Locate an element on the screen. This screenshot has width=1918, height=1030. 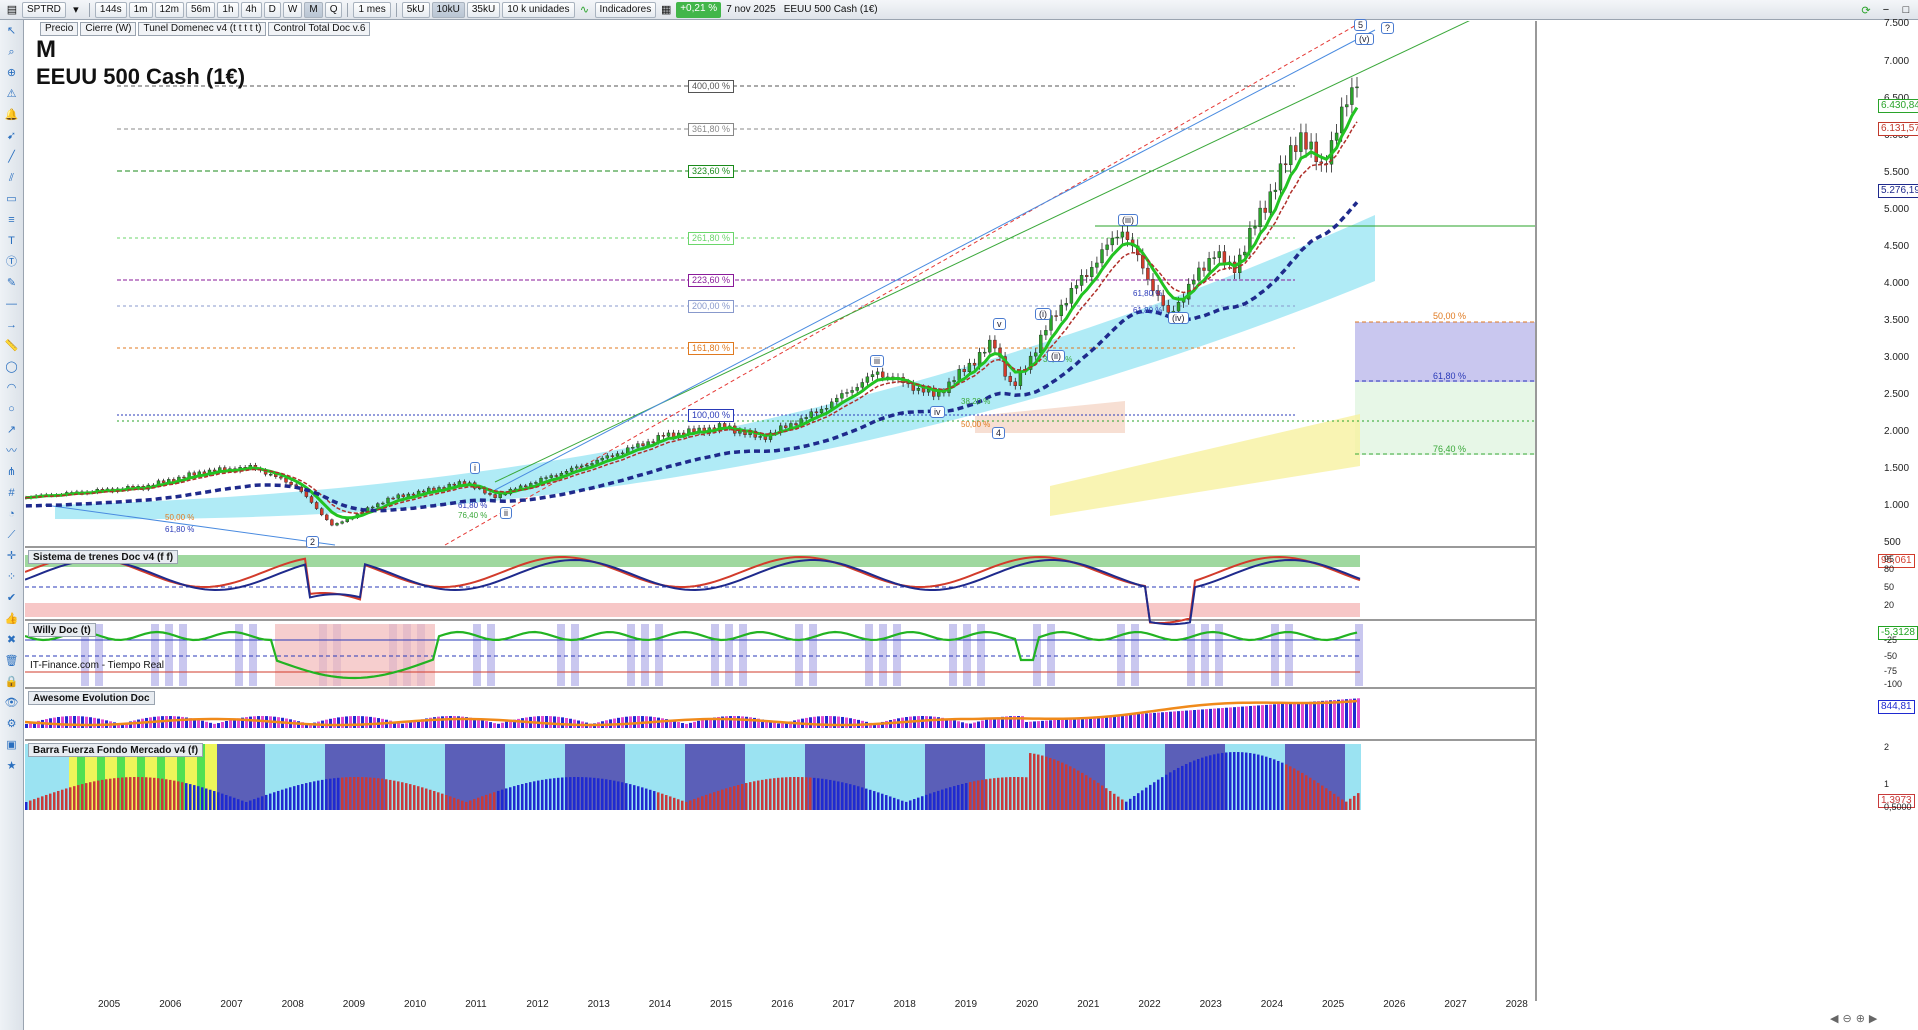
fuerza-bg is located at coordinates (467, 777).